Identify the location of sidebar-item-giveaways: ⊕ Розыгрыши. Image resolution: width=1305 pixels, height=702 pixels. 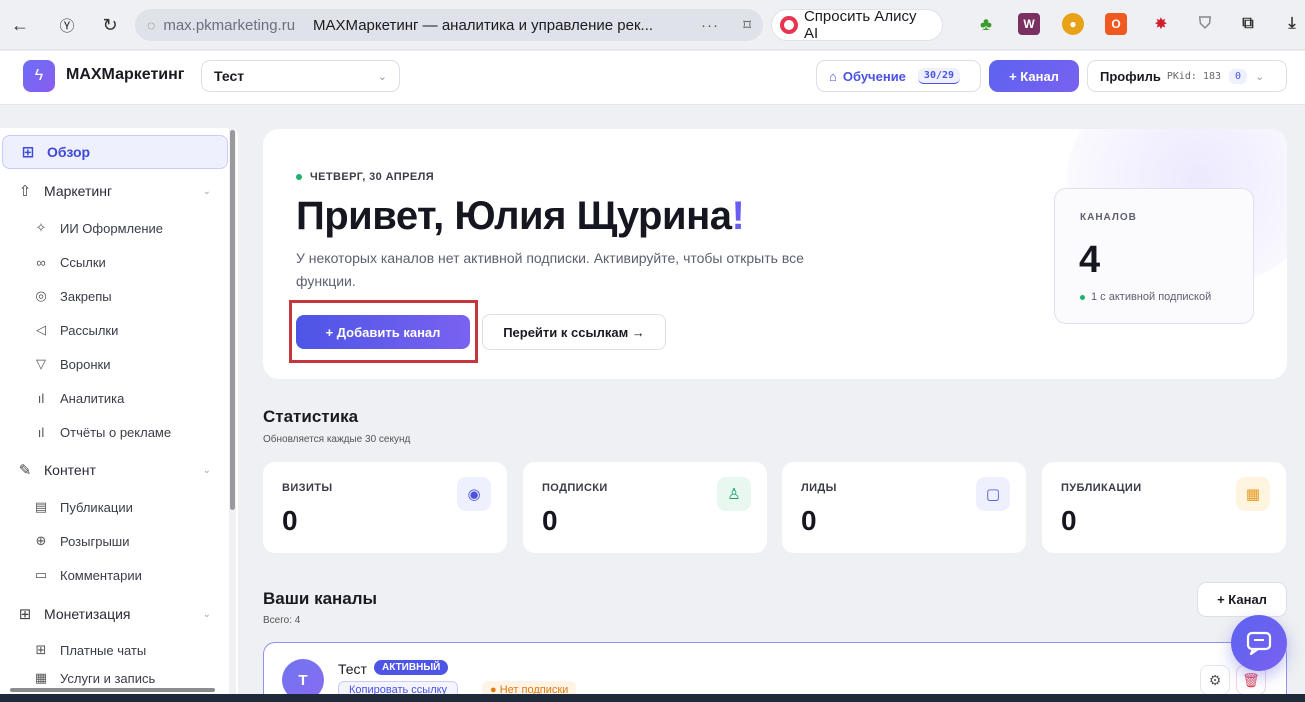
(65, 541).